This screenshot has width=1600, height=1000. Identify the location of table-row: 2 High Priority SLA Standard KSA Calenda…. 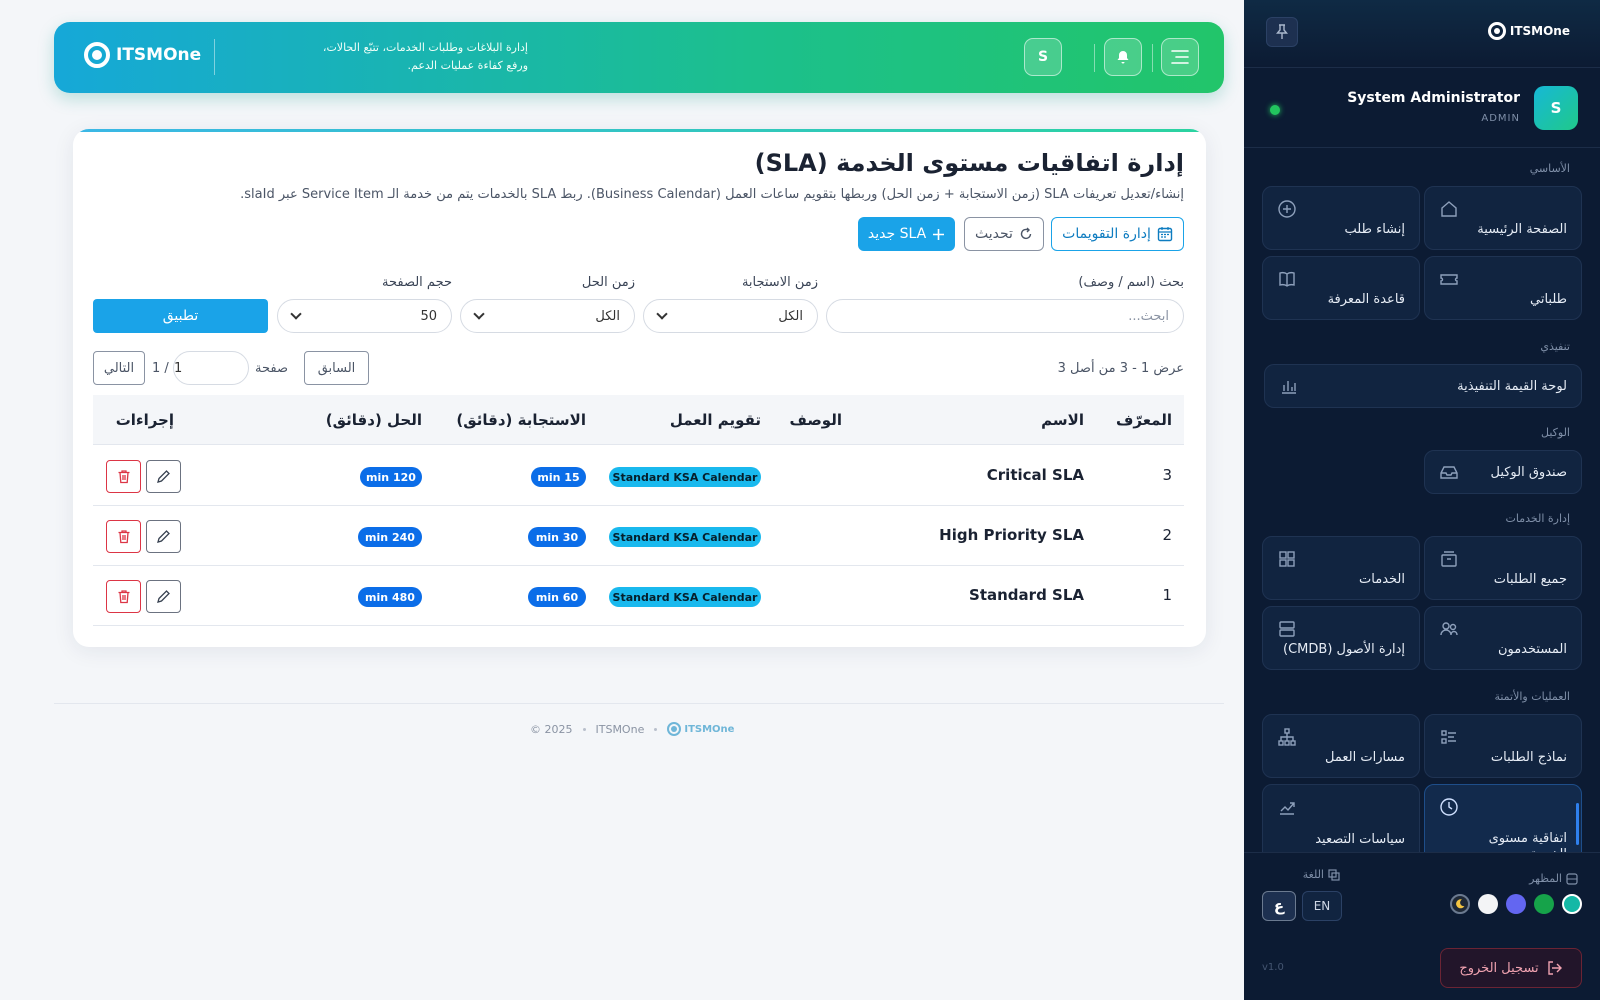
(638, 536).